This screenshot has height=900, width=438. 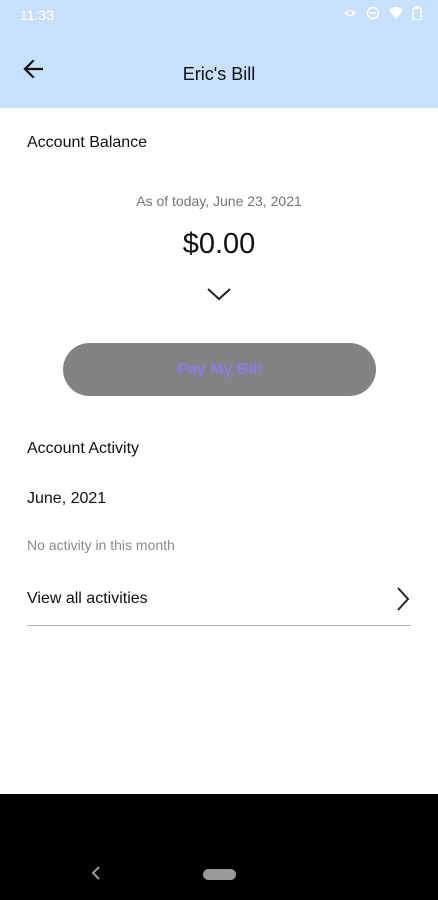 What do you see at coordinates (67, 498) in the screenshot?
I see `activity-month: June, 2021` at bounding box center [67, 498].